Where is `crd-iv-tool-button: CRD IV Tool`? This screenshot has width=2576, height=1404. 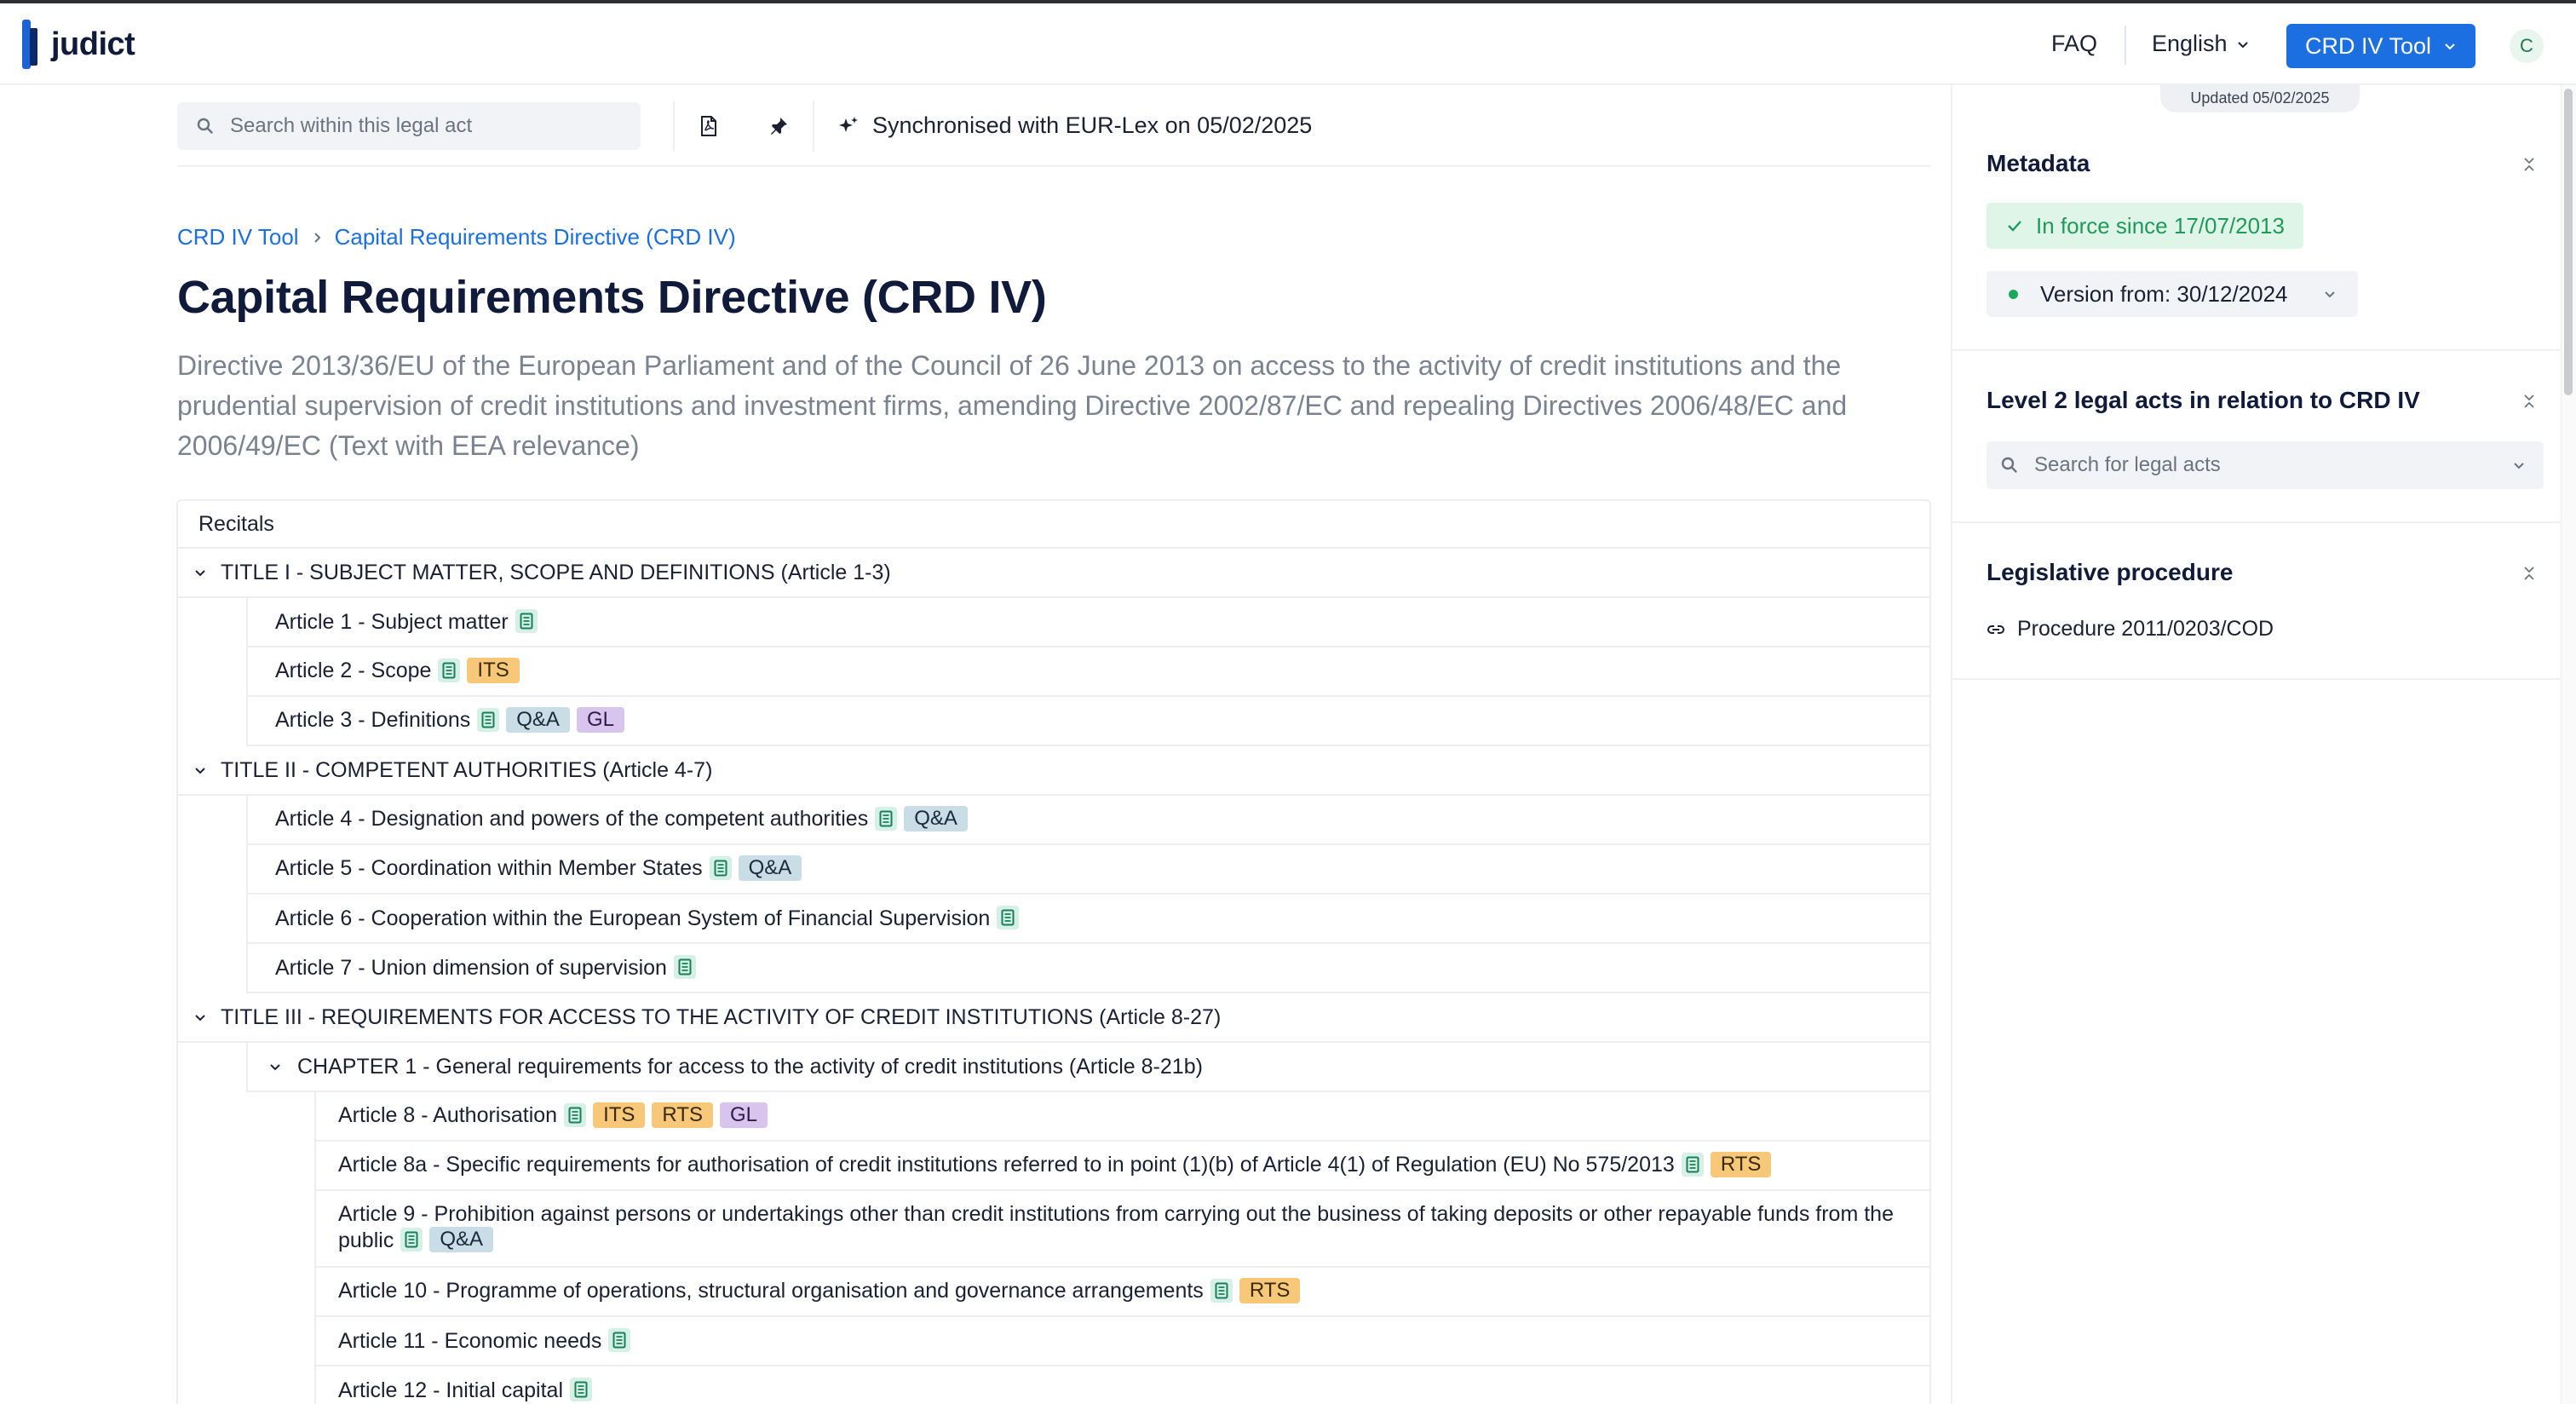
crd-iv-tool-button: CRD IV Tool is located at coordinates (2381, 46).